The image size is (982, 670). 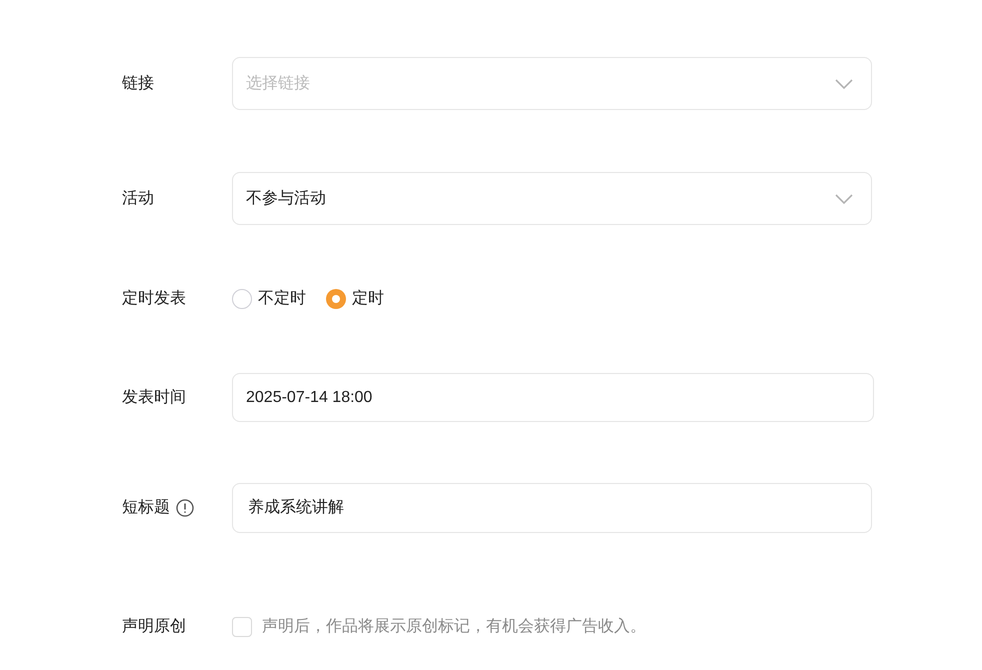 I want to click on input-value: 养成系统讲解, so click(x=296, y=508).